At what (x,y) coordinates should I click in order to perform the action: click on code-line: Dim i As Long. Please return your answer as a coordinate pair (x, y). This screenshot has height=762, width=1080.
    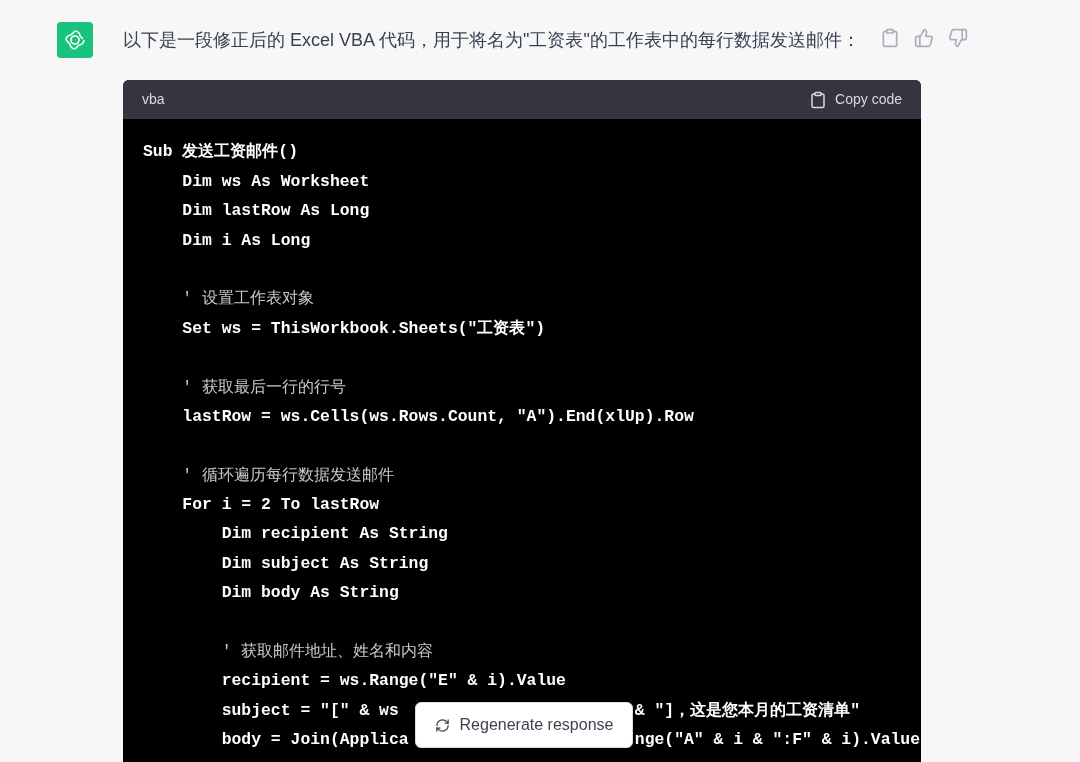
    Looking at the image, I should click on (246, 240).